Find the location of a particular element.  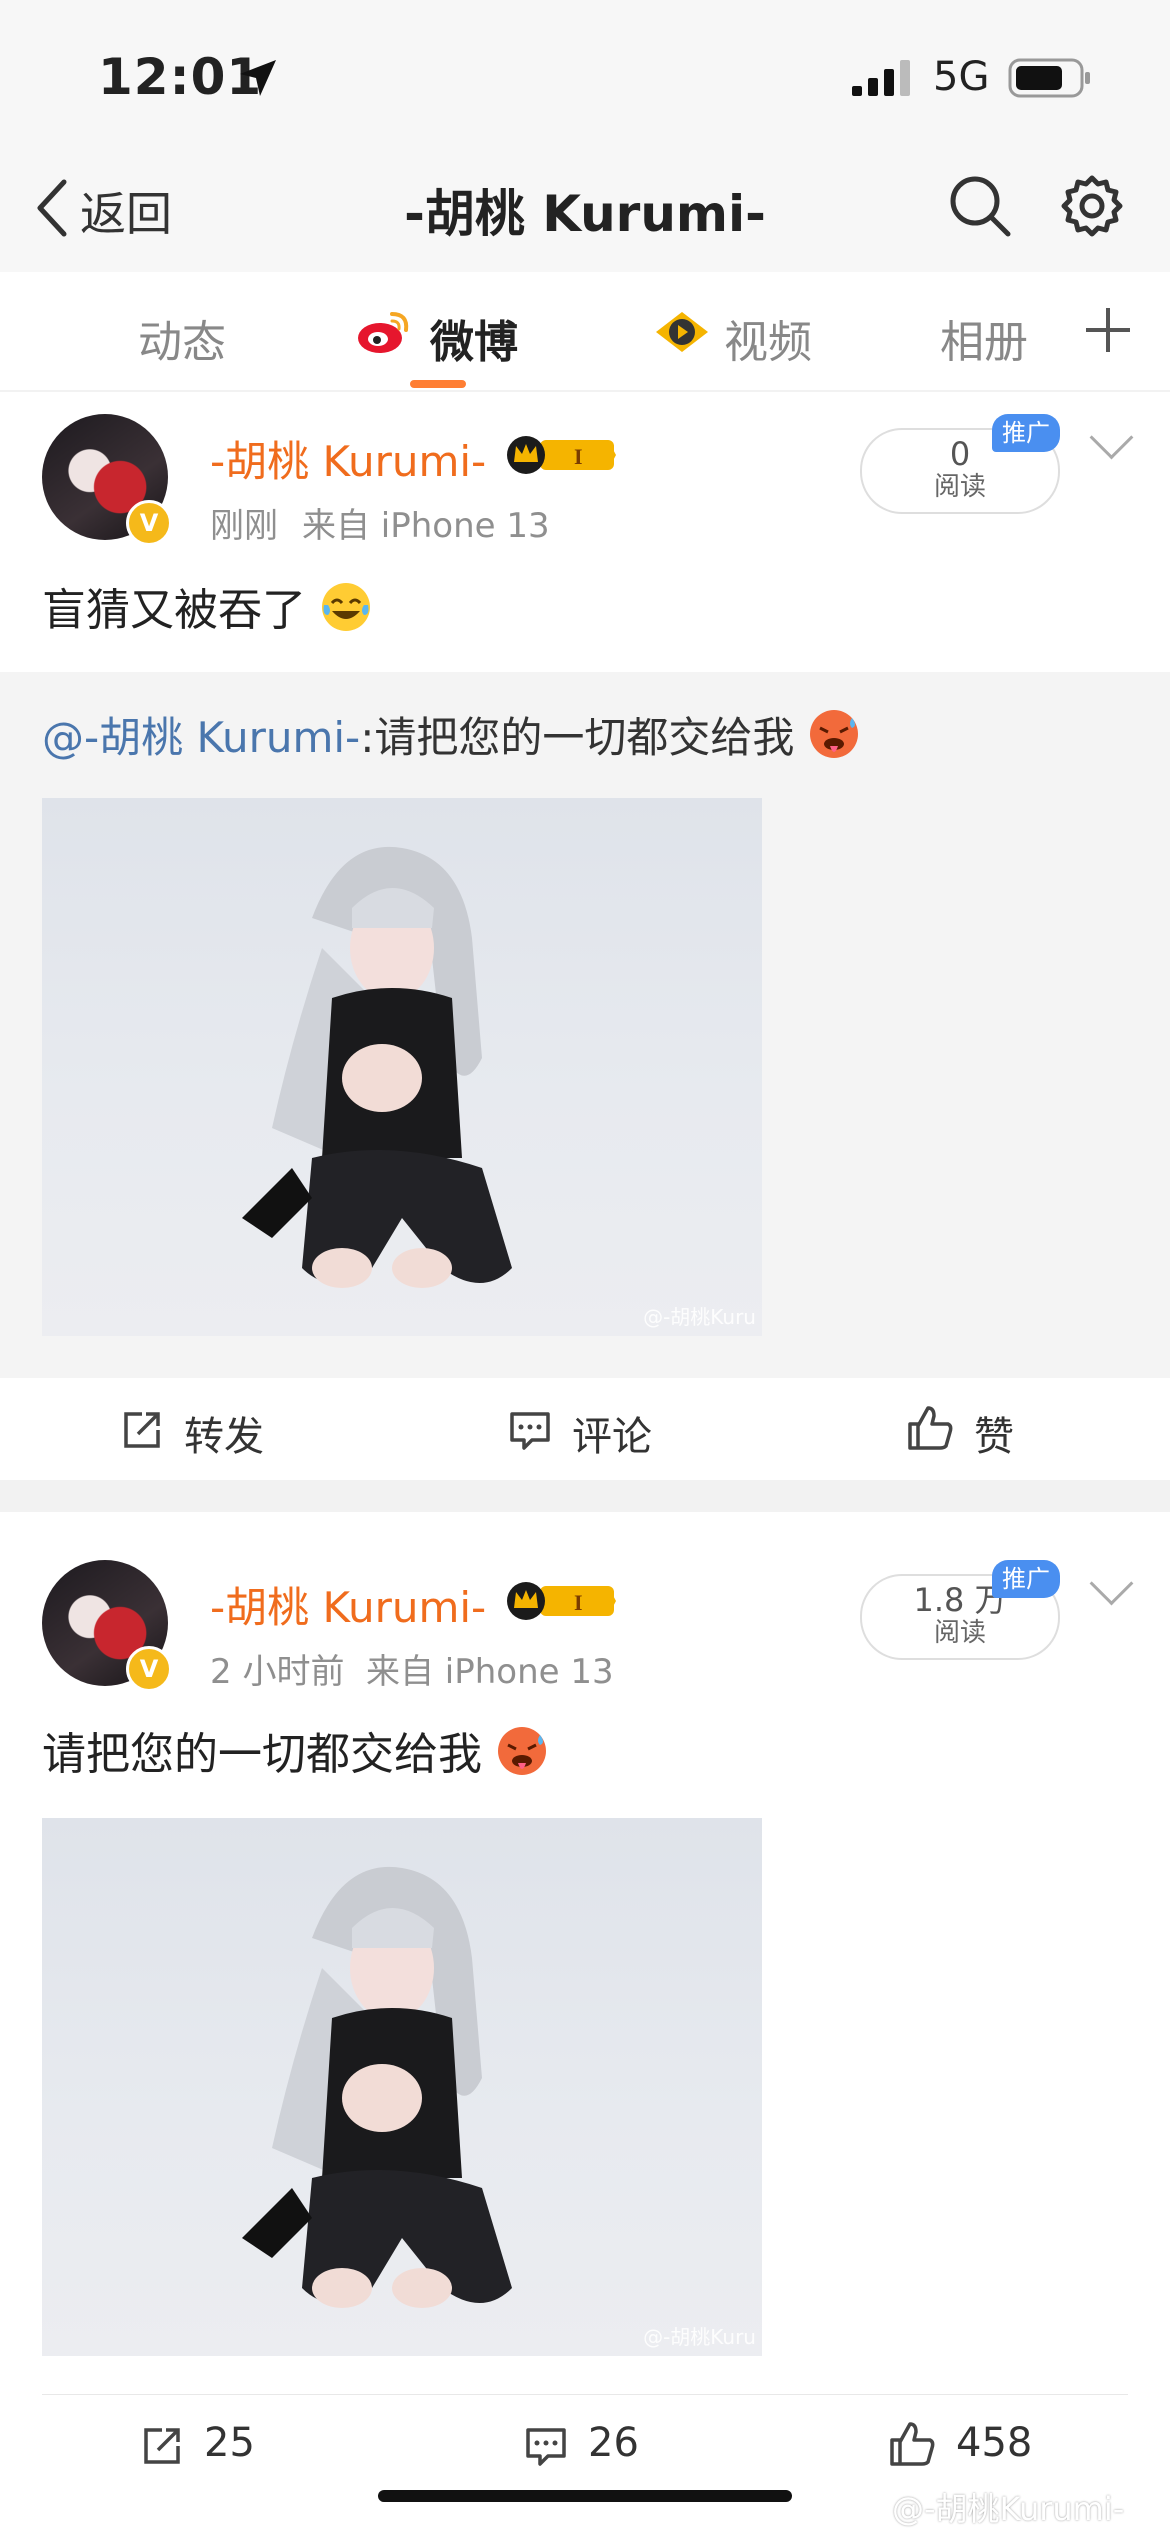

network-type: 5G is located at coordinates (961, 77).